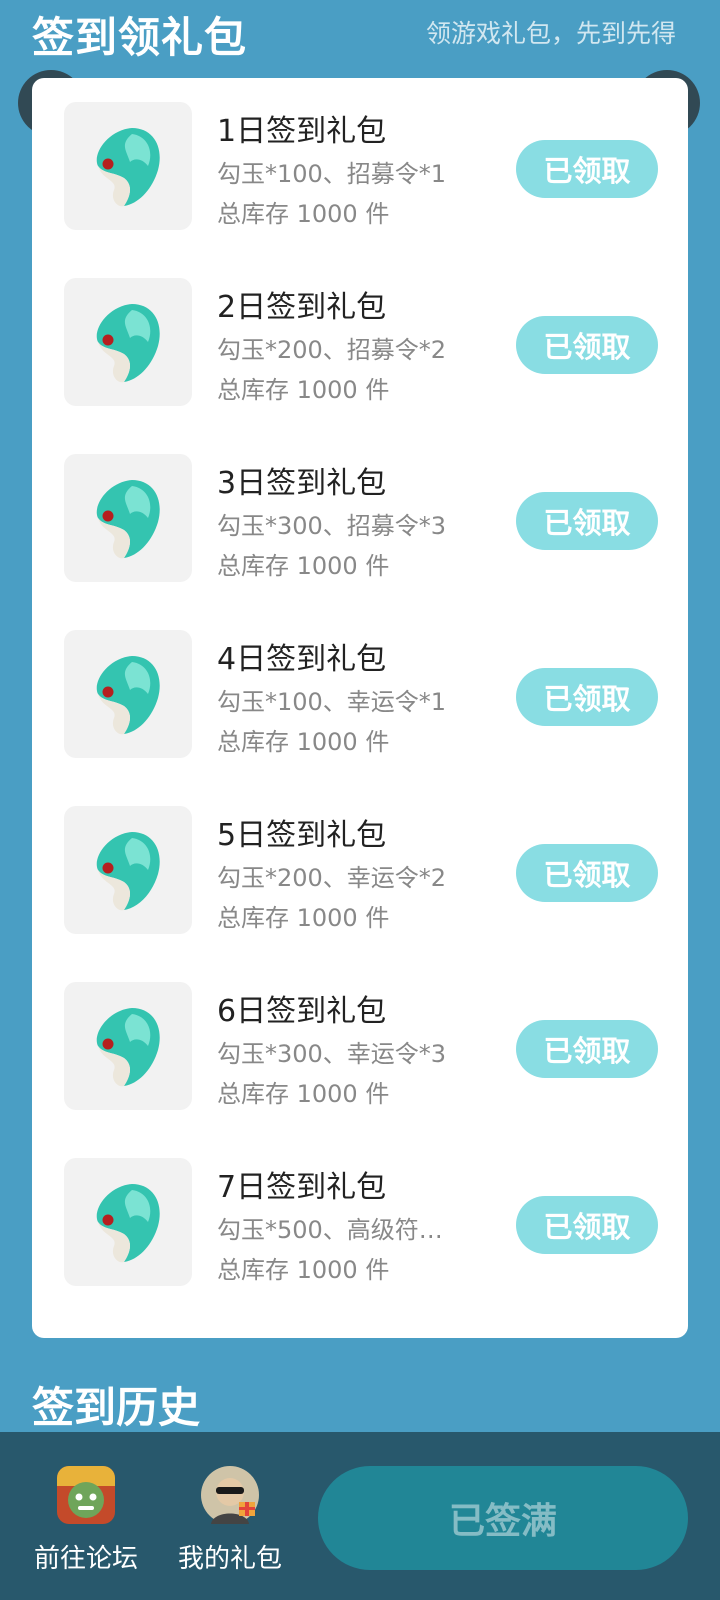 Image resolution: width=720 pixels, height=1600 pixels. Describe the element at coordinates (332, 878) in the screenshot. I see `gift-items: 勾玉*200、幸运令*2` at that location.